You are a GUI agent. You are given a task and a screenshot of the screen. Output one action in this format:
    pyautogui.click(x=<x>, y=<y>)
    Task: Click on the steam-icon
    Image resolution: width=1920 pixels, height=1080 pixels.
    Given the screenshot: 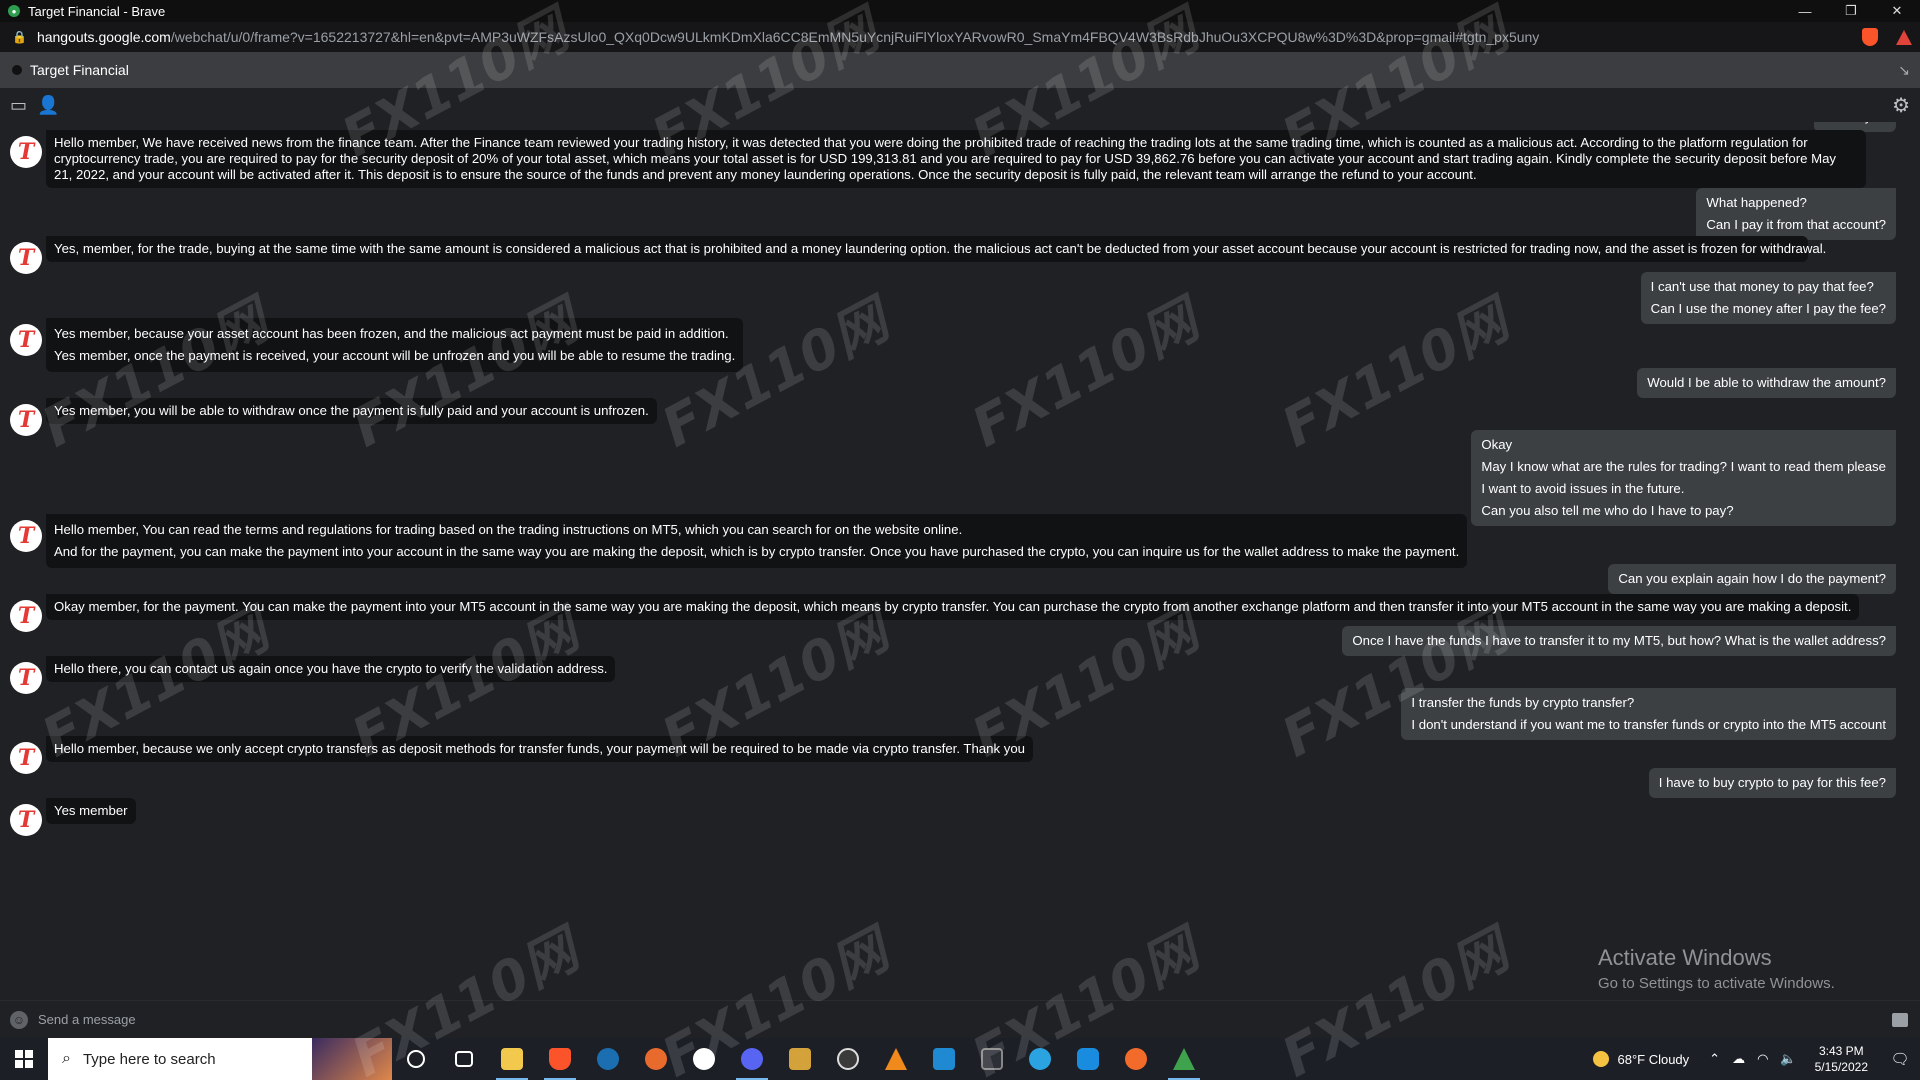 What is the action you would take?
    pyautogui.click(x=608, y=1059)
    